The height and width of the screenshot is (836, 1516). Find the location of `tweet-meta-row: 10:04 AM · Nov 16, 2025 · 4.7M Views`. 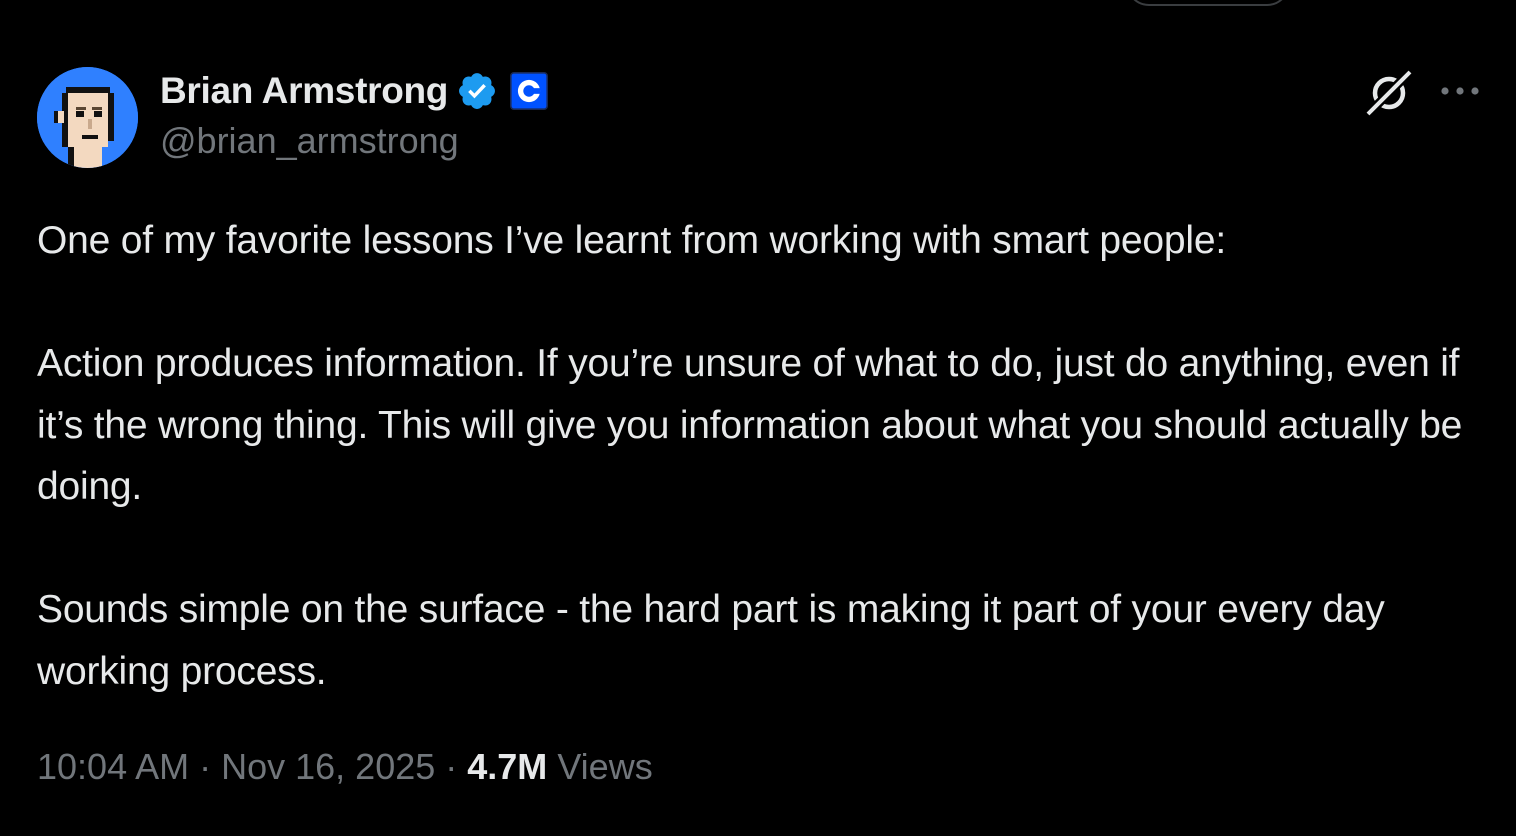

tweet-meta-row: 10:04 AM · Nov 16, 2025 · 4.7M Views is located at coordinates (345, 767).